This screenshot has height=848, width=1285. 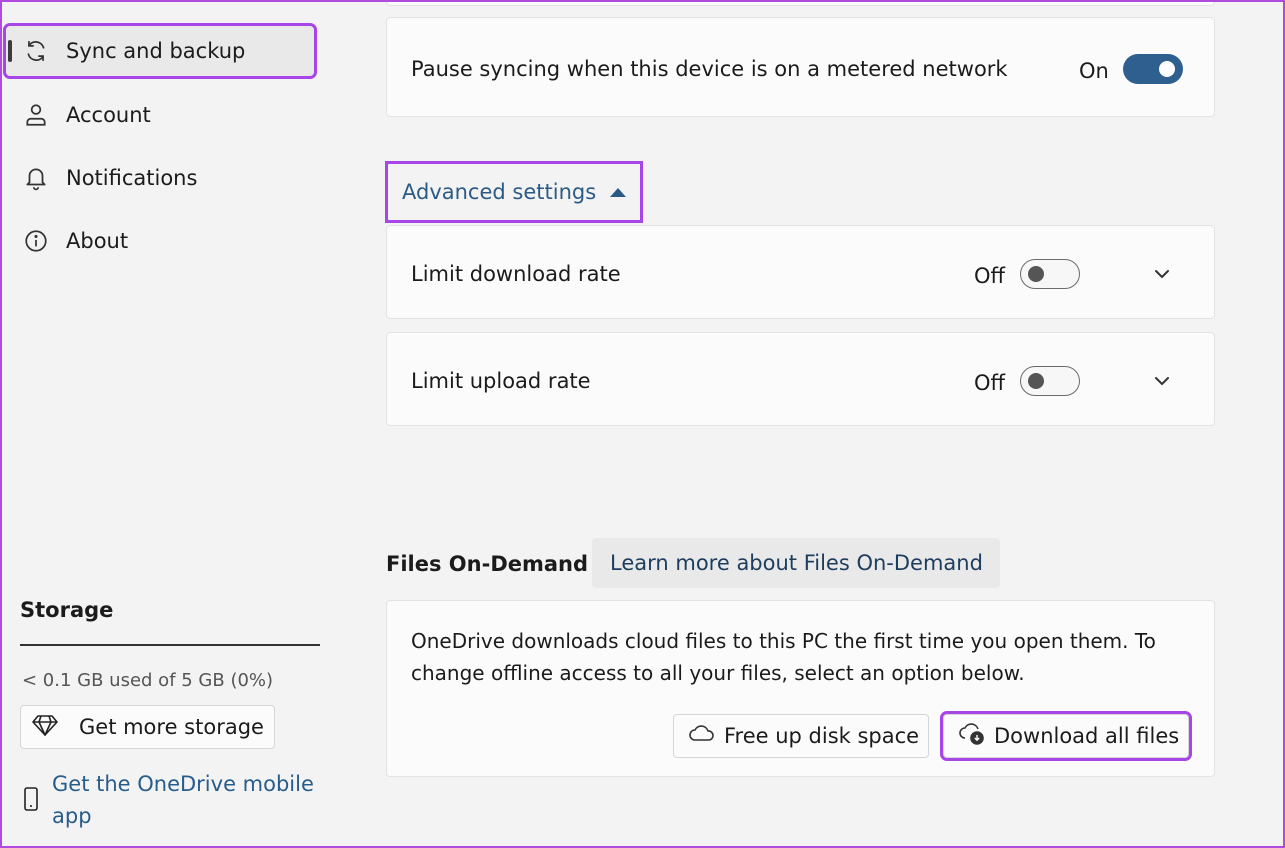 What do you see at coordinates (156, 51) in the screenshot?
I see `sidebar-item-label: Sync and backup` at bounding box center [156, 51].